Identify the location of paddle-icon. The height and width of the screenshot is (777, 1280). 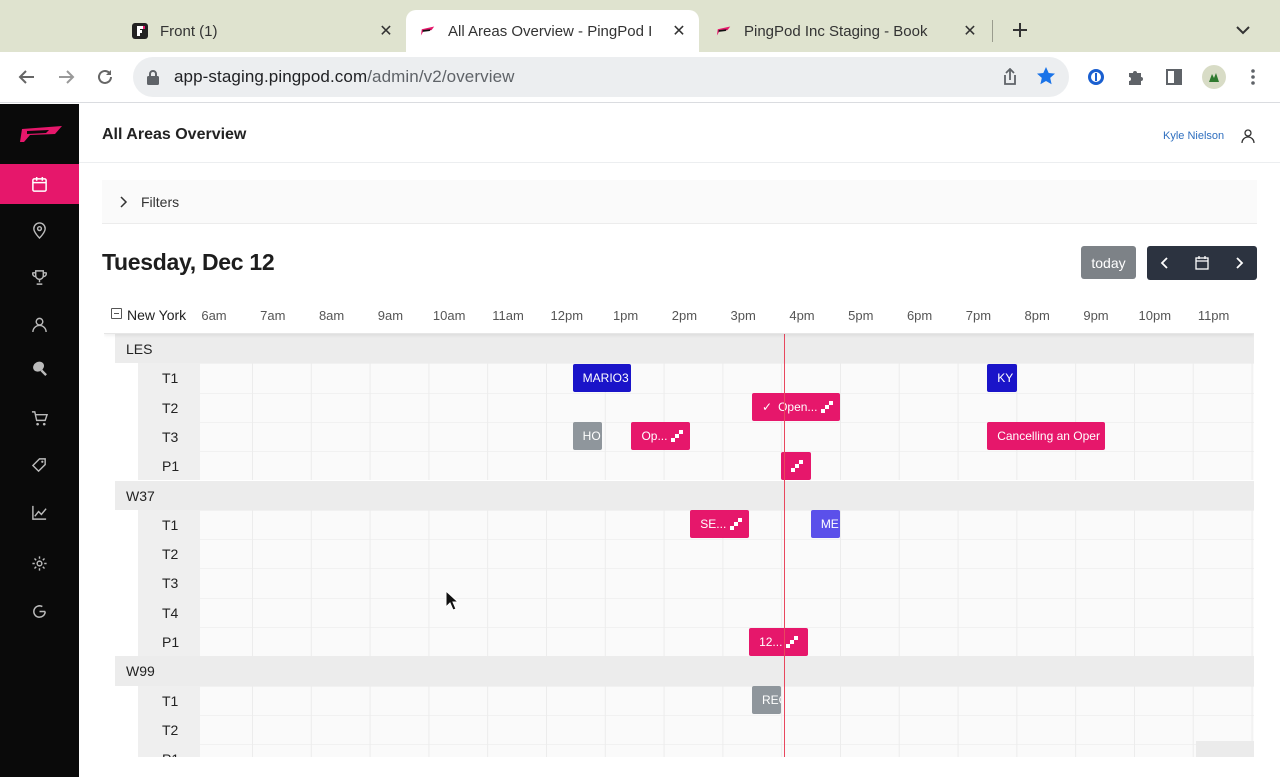
(40, 368).